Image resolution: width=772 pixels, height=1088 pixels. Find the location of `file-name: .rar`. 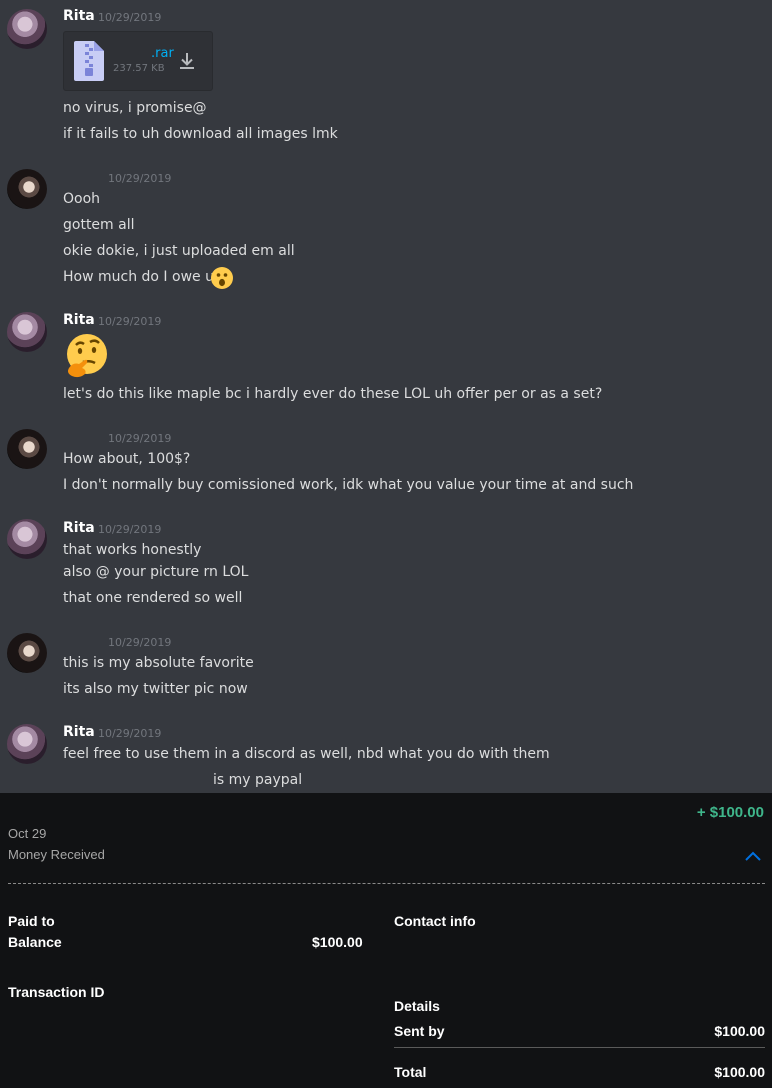

file-name: .rar is located at coordinates (162, 53).